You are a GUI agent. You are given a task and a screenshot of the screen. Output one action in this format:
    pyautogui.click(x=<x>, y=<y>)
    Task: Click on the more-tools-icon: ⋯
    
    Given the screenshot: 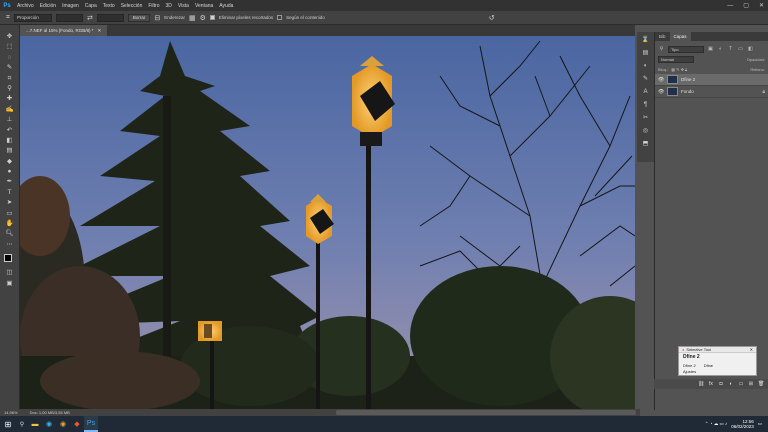 What is the action you would take?
    pyautogui.click(x=10, y=245)
    